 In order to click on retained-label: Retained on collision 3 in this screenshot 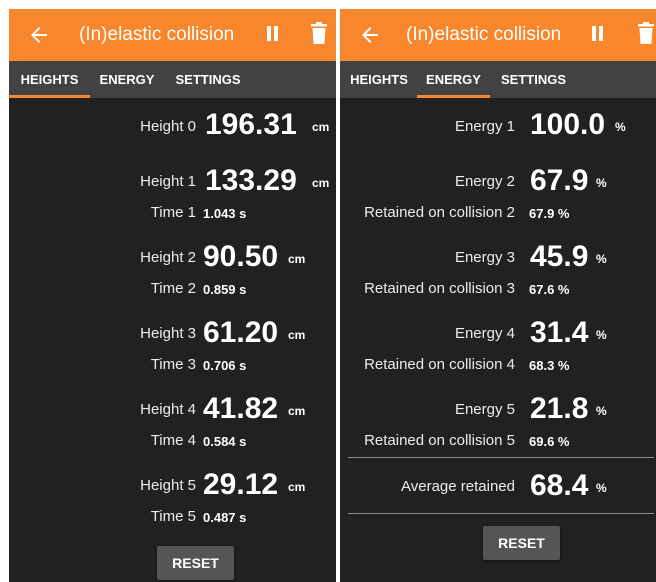, I will do `click(439, 288)`.